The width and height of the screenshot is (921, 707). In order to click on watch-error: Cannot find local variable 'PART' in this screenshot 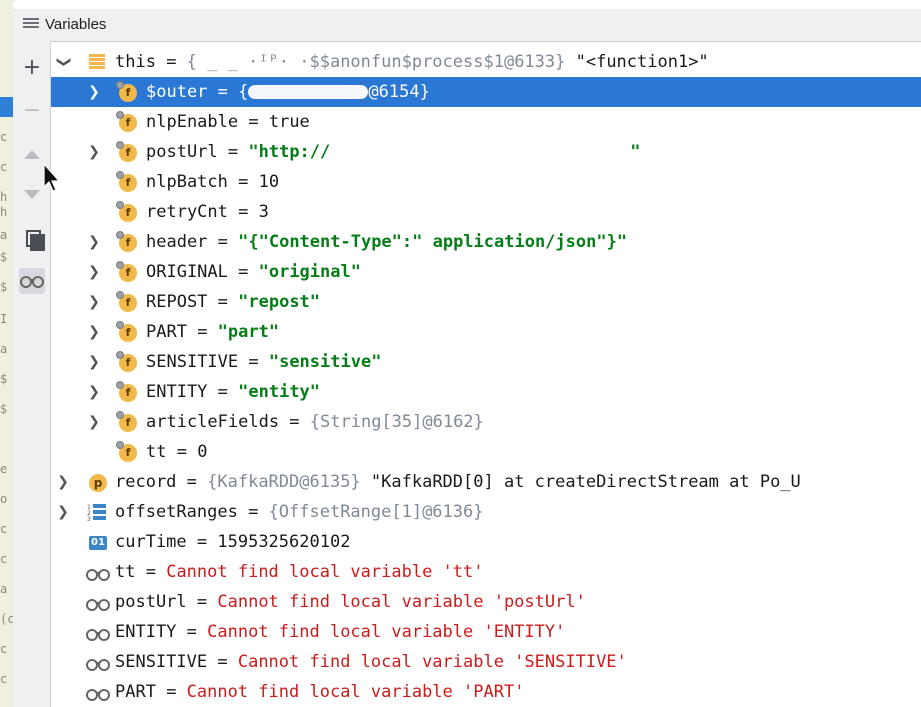, I will do `click(355, 692)`.